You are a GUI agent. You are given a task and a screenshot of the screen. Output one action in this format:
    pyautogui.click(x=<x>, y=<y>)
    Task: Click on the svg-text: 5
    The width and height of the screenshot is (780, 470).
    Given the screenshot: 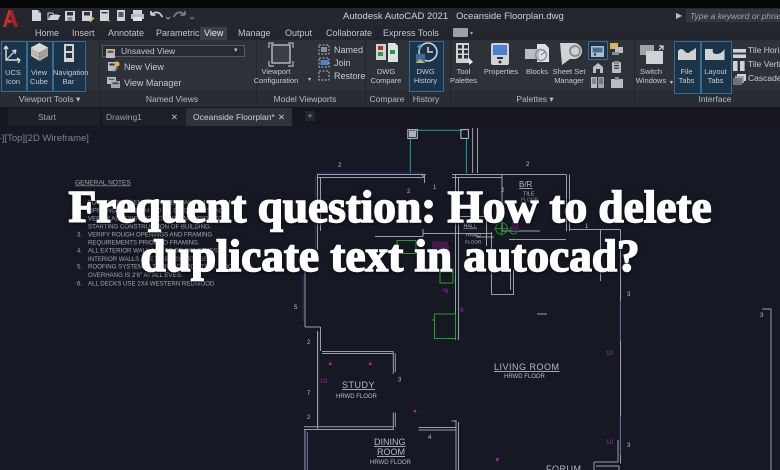 What is the action you would take?
    pyautogui.click(x=296, y=308)
    